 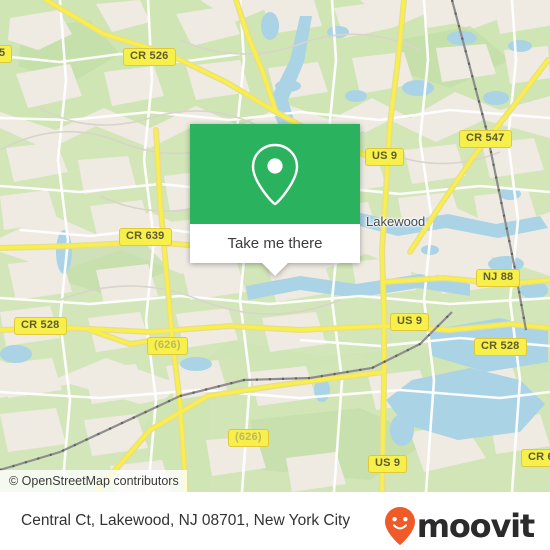 I want to click on road-shield-us9-north: US 9, so click(x=385, y=157).